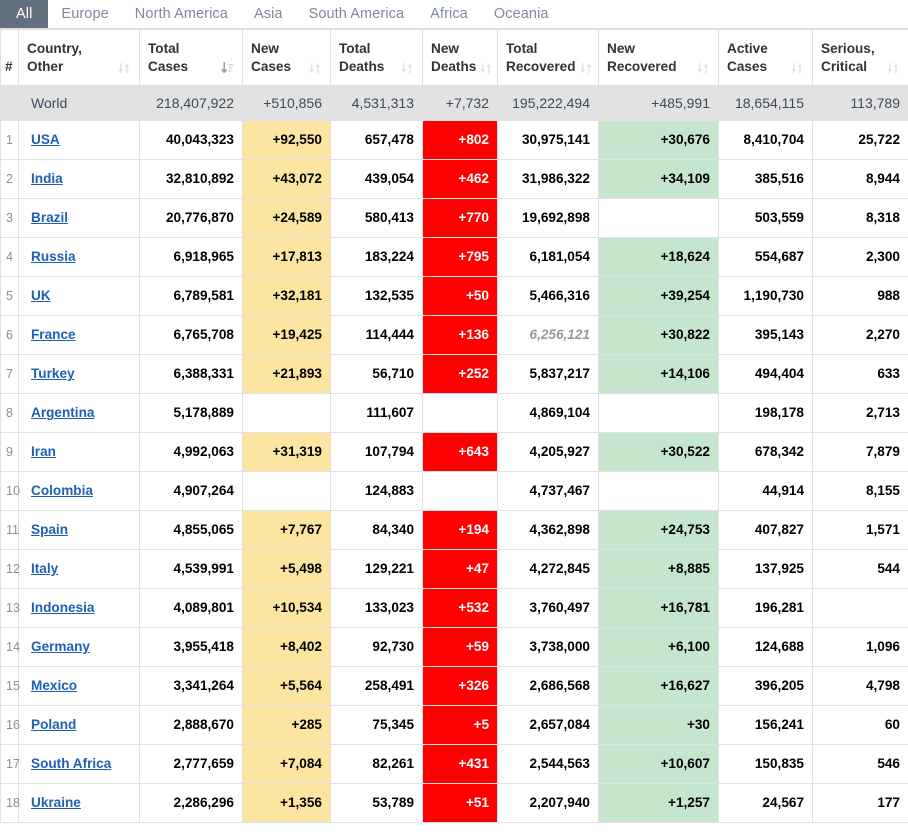 The image size is (908, 832). I want to click on tab-all: All, so click(24, 14).